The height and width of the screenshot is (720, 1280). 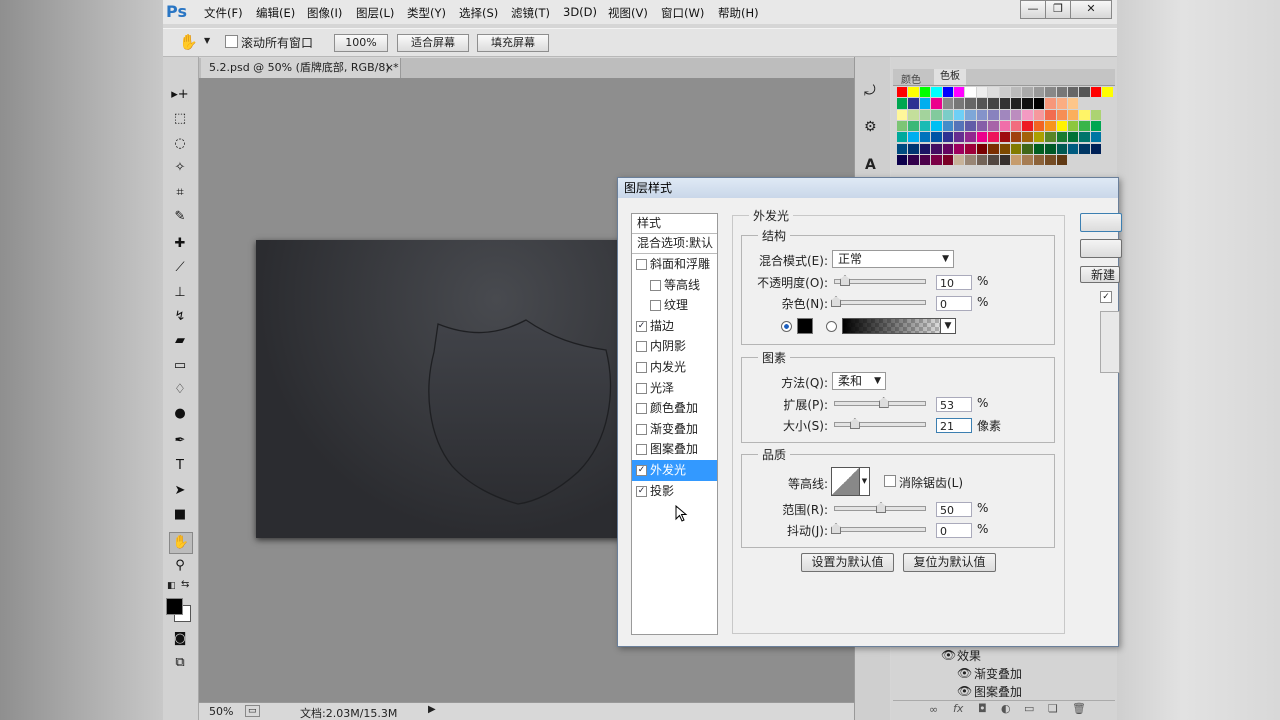 What do you see at coordinates (223, 13) in the screenshot?
I see `menu-file: 文件(F)` at bounding box center [223, 13].